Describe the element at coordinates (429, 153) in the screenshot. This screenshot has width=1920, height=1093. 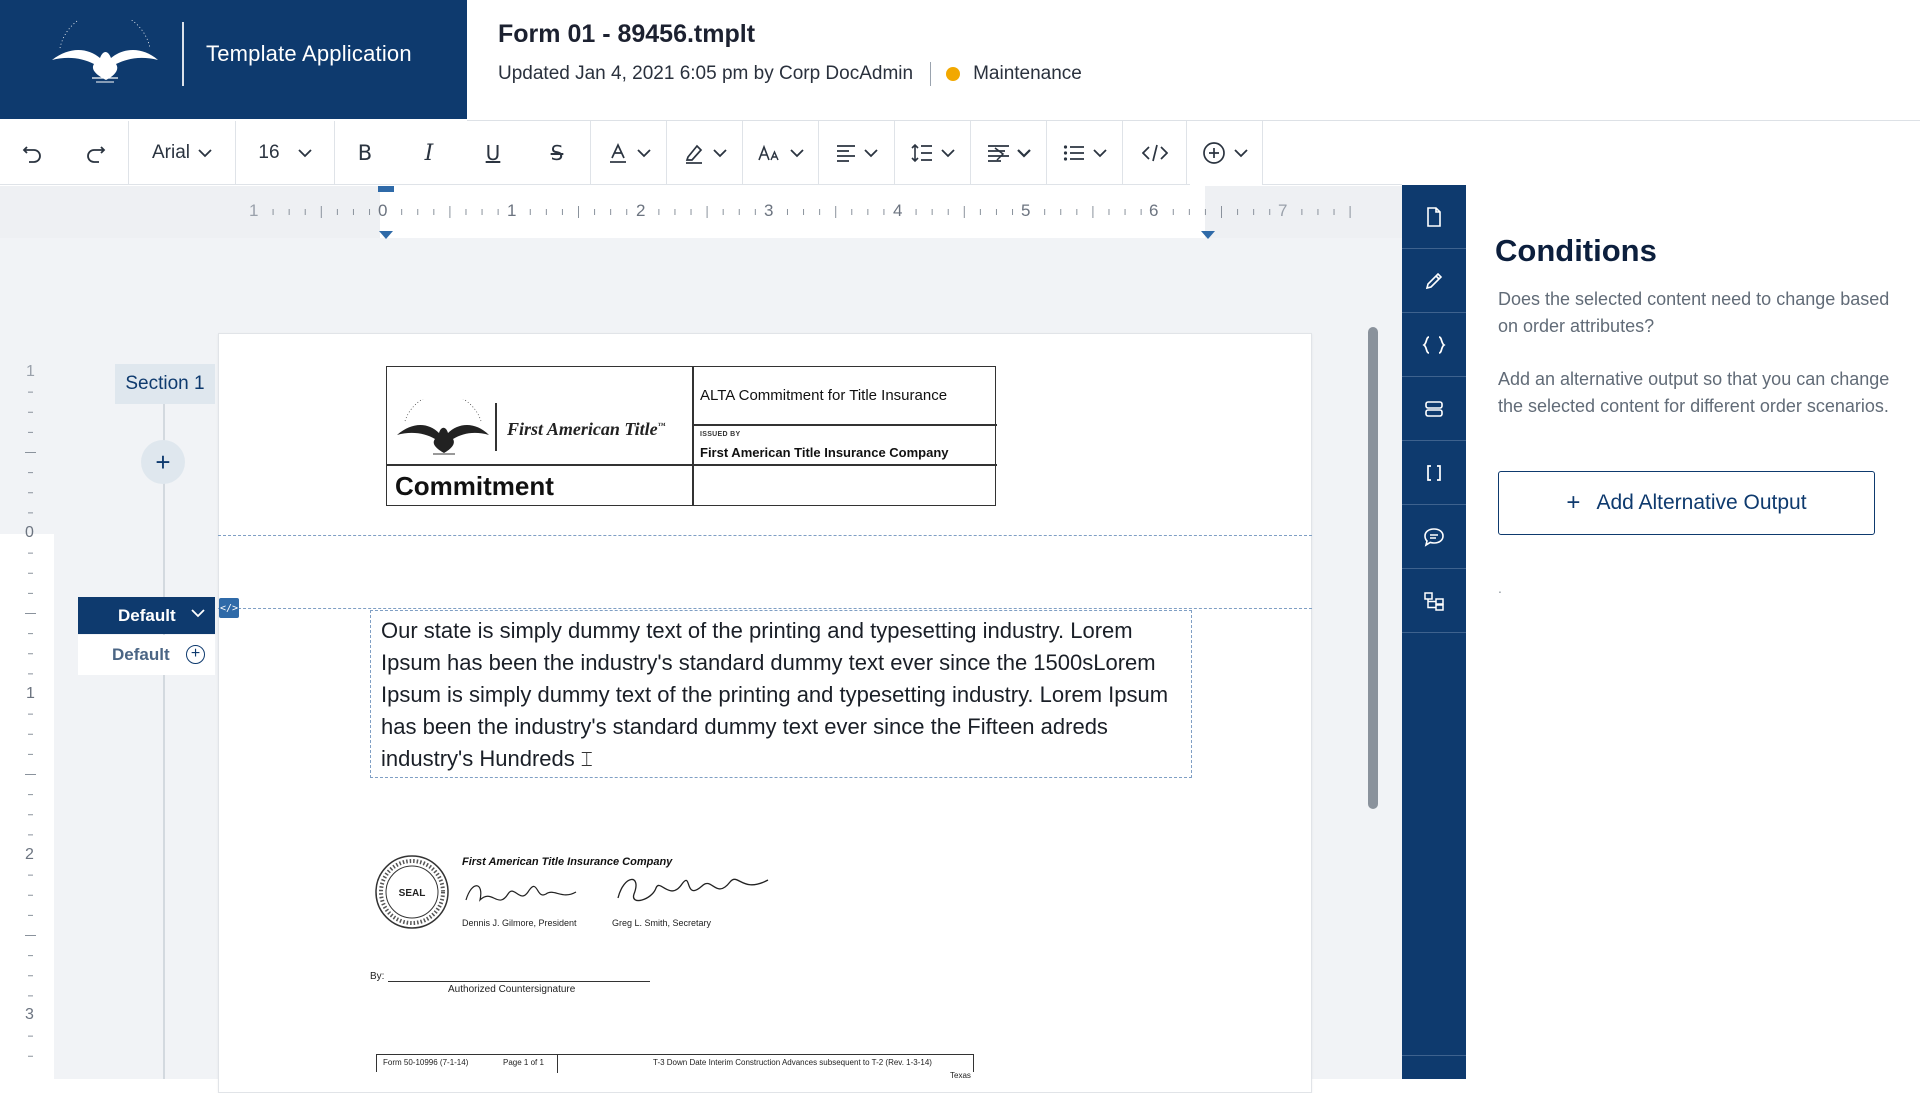
I see `italic-button: I` at that location.